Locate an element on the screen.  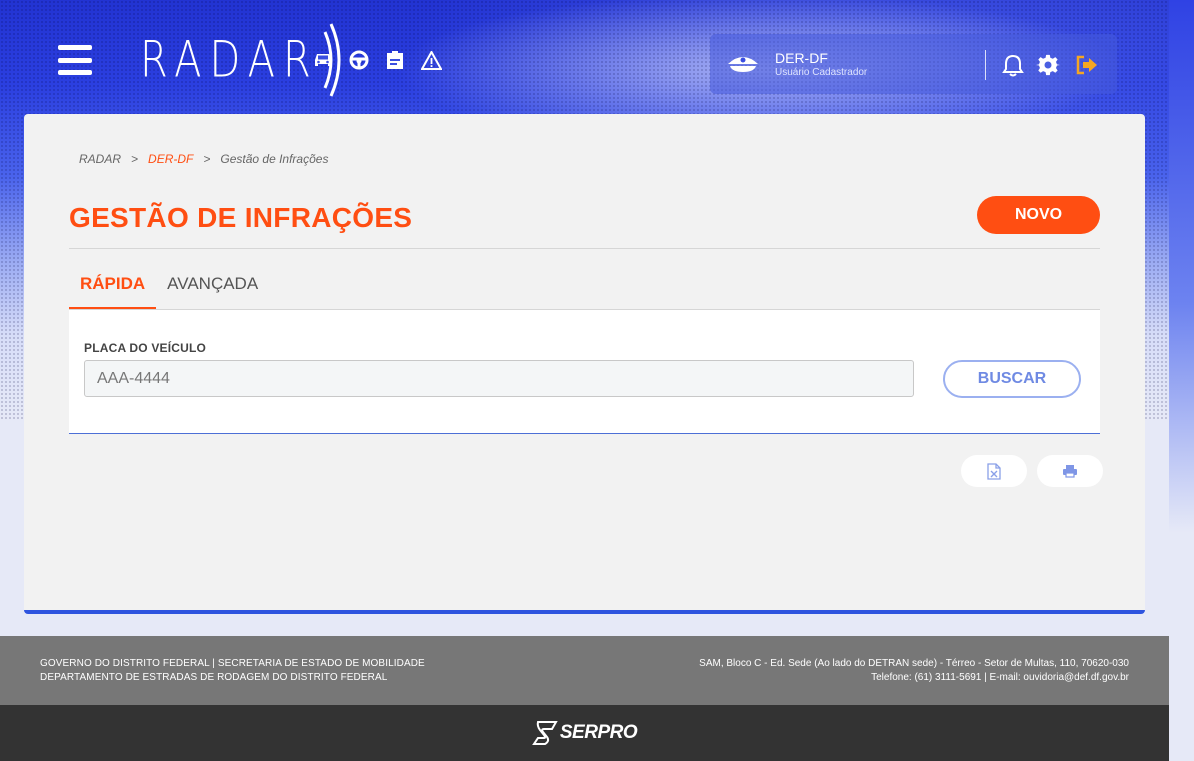
plate-input is located at coordinates (499, 378).